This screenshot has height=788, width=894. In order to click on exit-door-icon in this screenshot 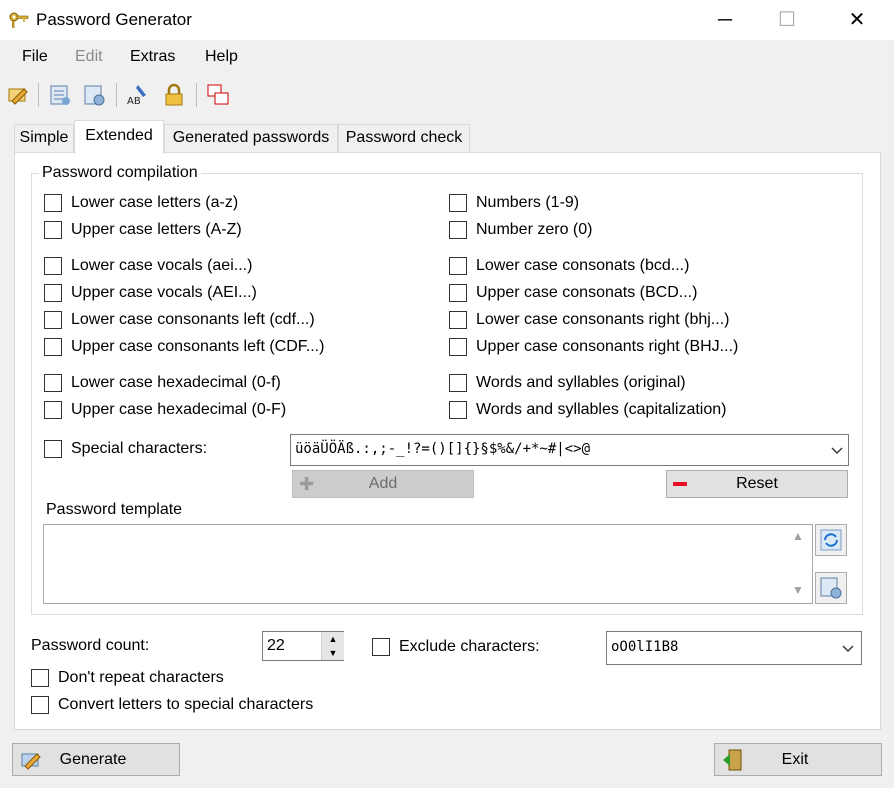, I will do `click(732, 760)`.